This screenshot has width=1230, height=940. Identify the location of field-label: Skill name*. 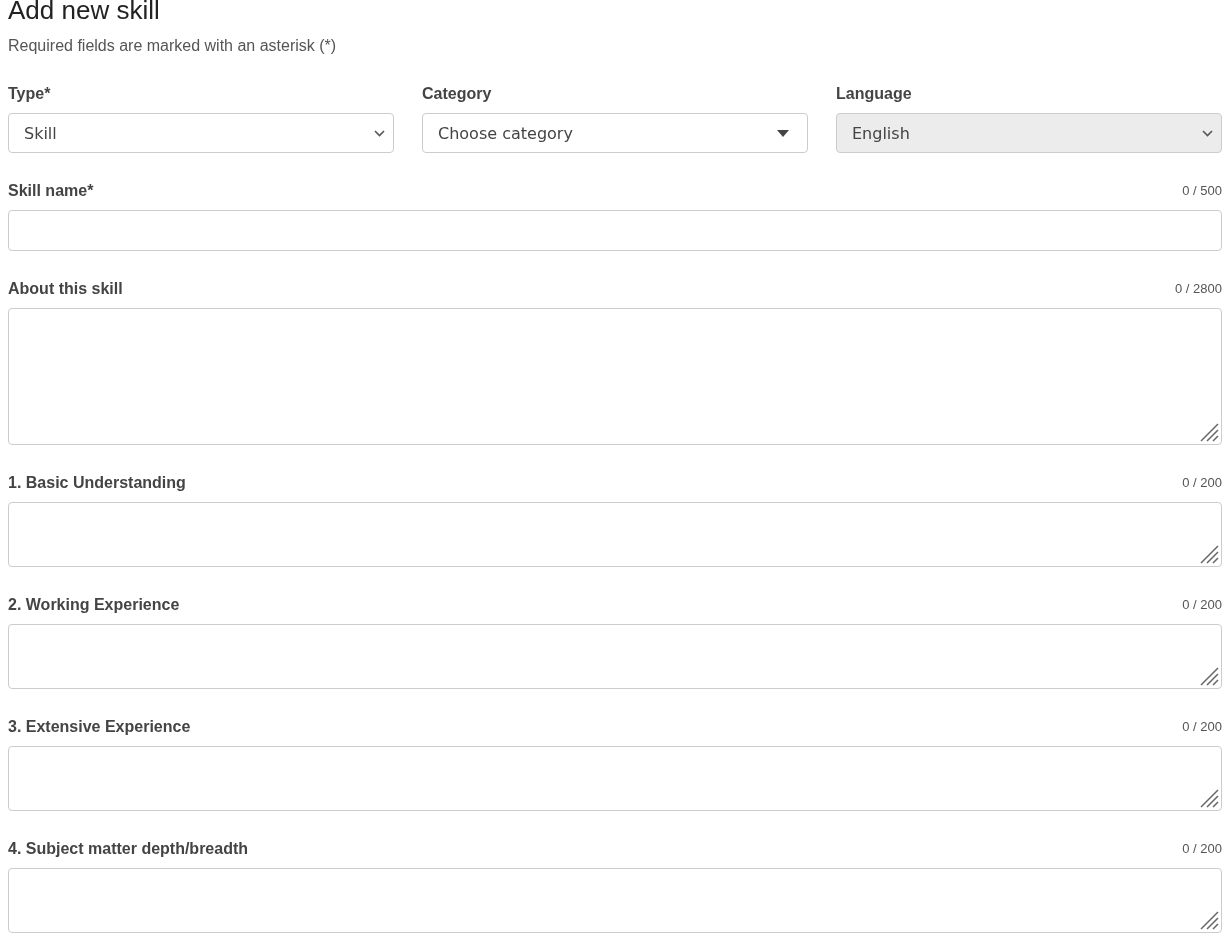
(51, 191).